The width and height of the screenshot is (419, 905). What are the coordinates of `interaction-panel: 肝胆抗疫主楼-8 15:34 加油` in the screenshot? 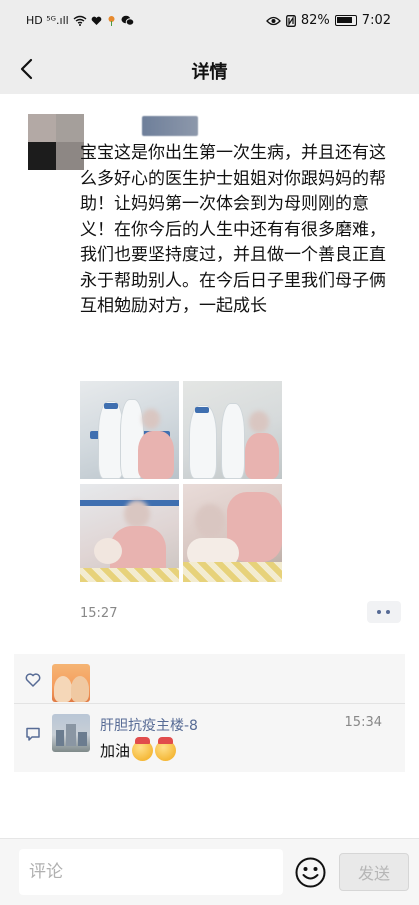 It's located at (209, 713).